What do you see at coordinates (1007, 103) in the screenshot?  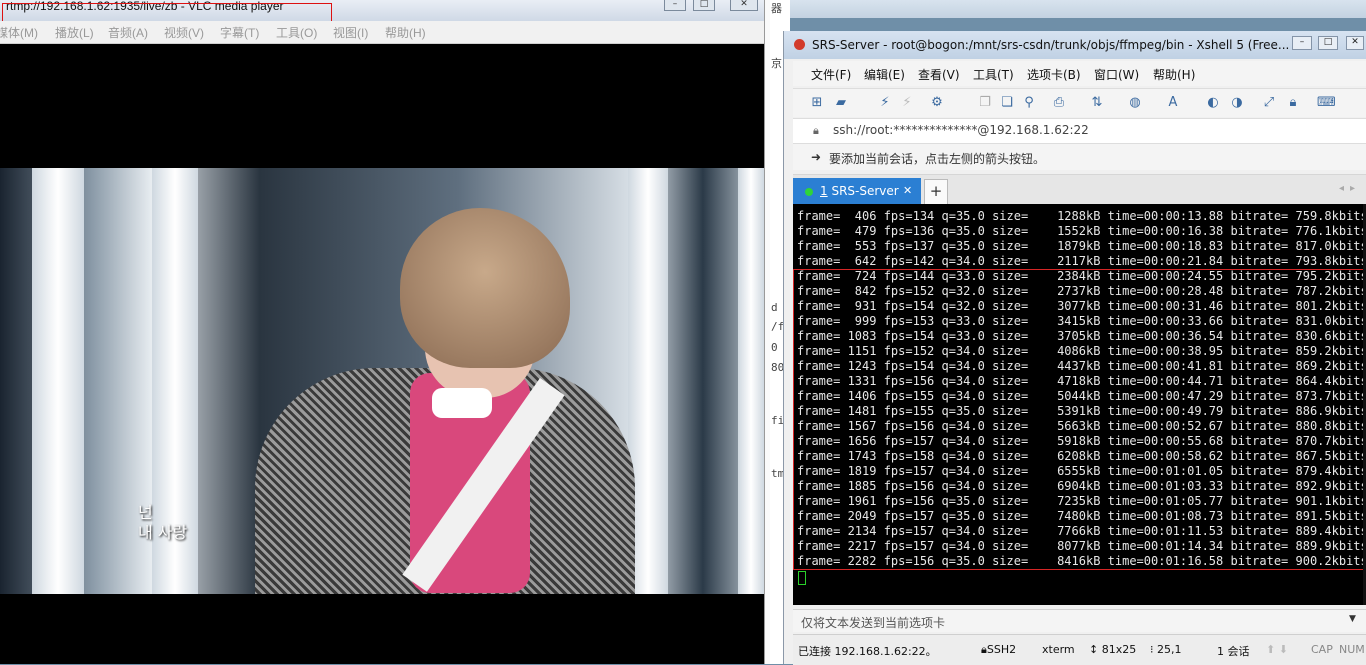 I see `paste-icon: ❏` at bounding box center [1007, 103].